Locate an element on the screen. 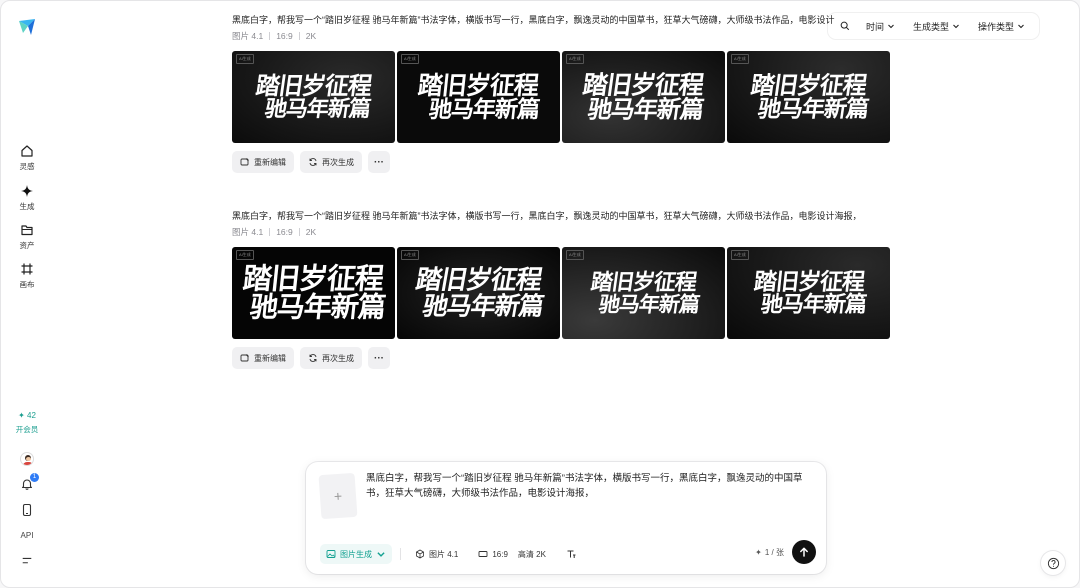 The image size is (1080, 588). user-avatar-button is located at coordinates (27, 459).